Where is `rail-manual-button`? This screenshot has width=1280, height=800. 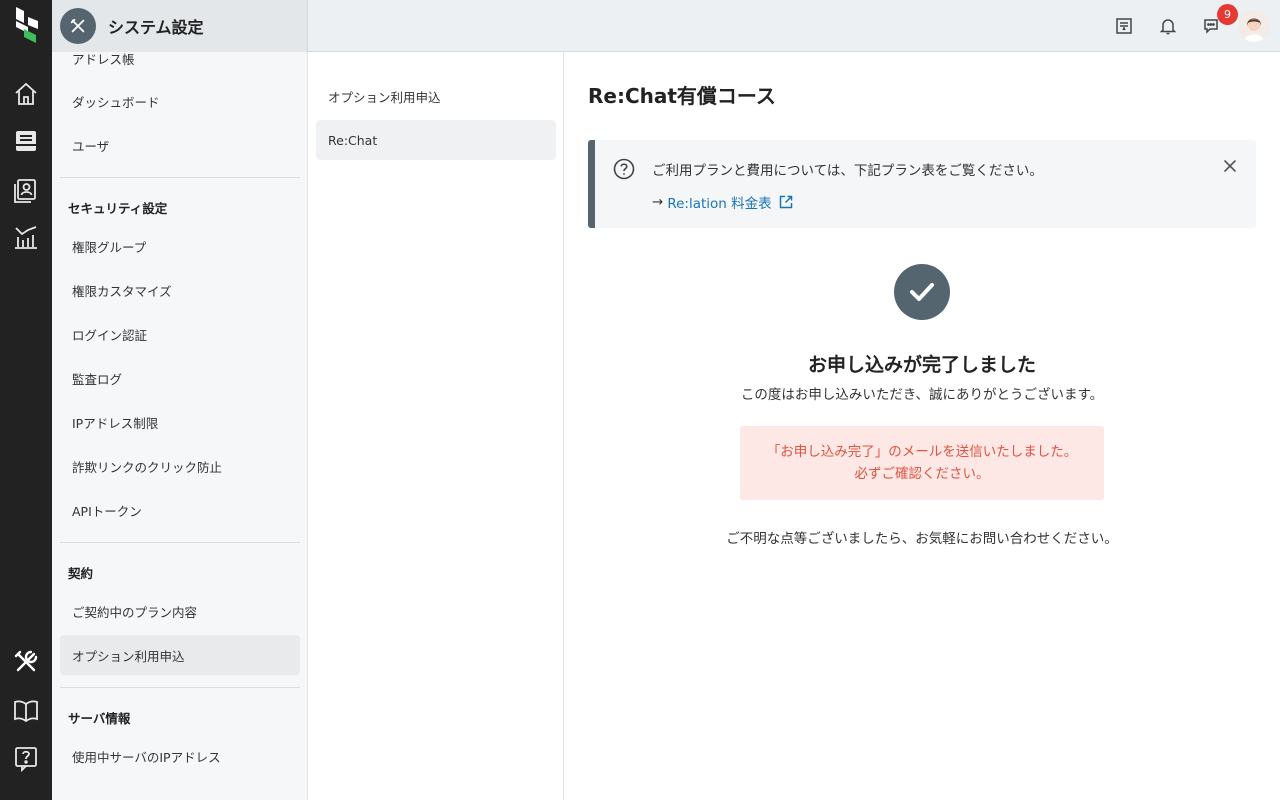
rail-manual-button is located at coordinates (26, 710).